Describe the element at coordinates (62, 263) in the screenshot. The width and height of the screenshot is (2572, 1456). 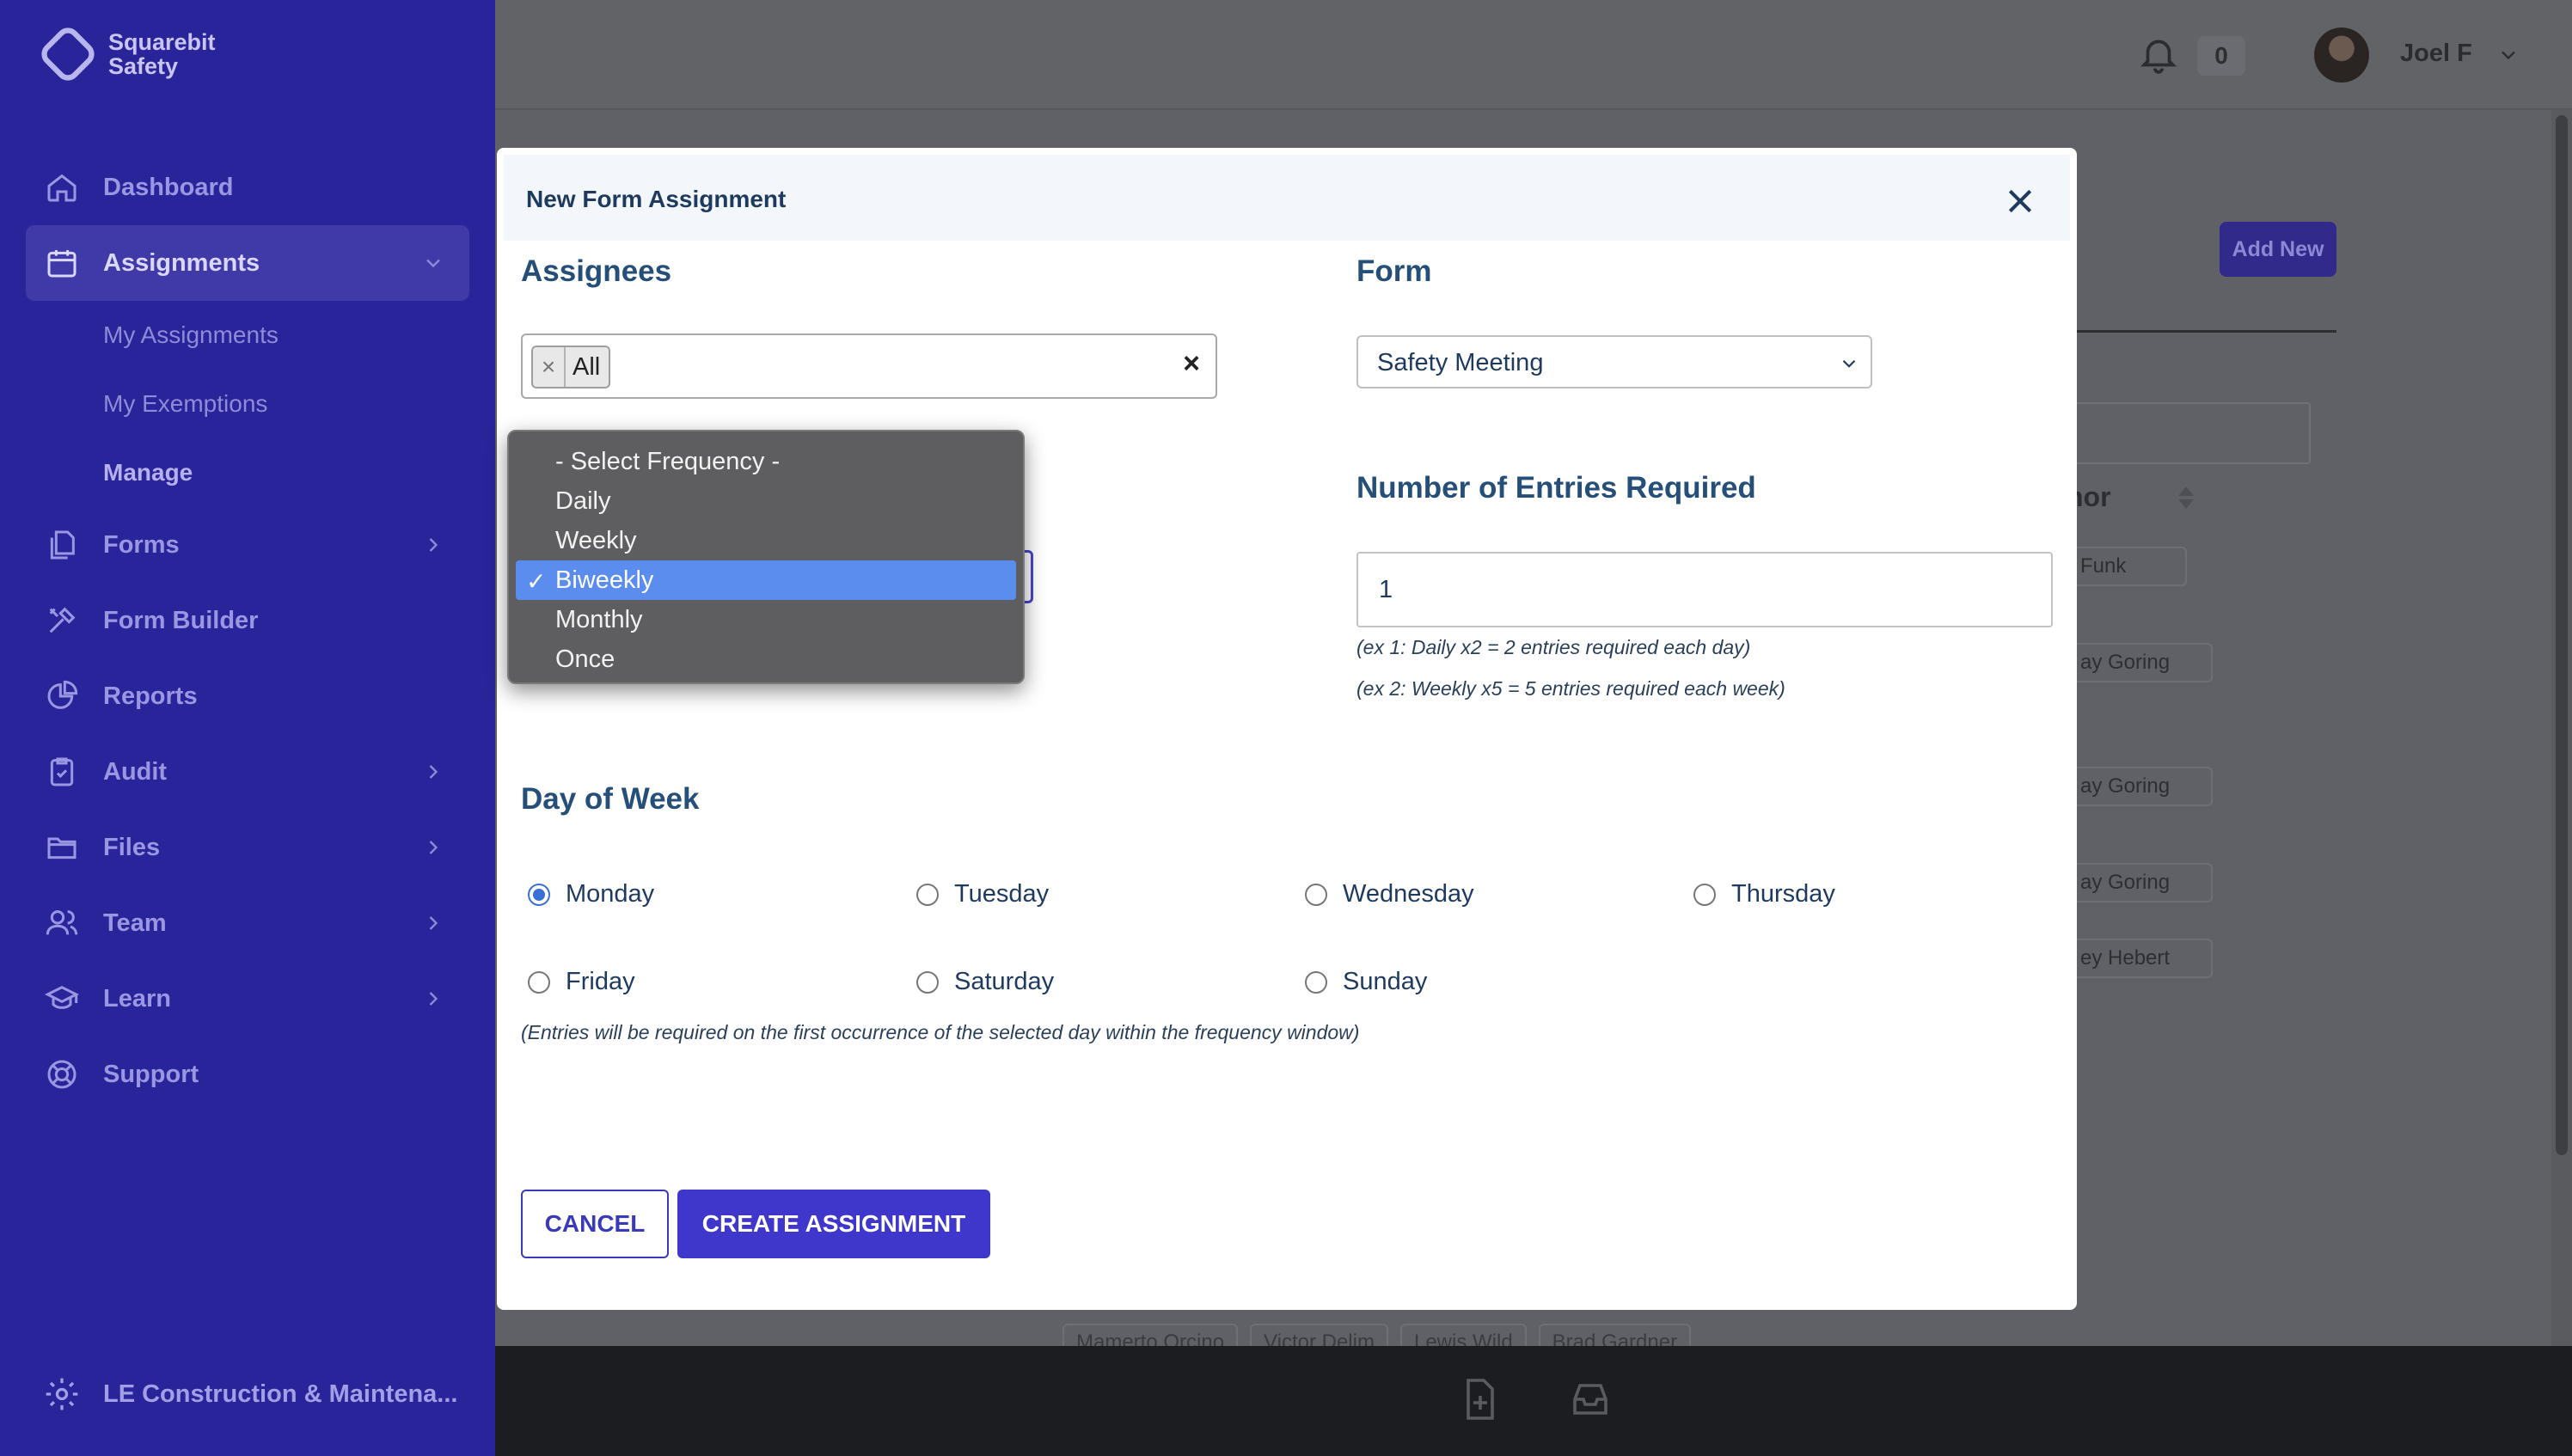
I see `calendar-icon` at that location.